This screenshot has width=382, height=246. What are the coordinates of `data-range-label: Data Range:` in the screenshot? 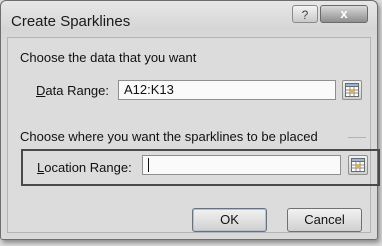 It's located at (72, 90).